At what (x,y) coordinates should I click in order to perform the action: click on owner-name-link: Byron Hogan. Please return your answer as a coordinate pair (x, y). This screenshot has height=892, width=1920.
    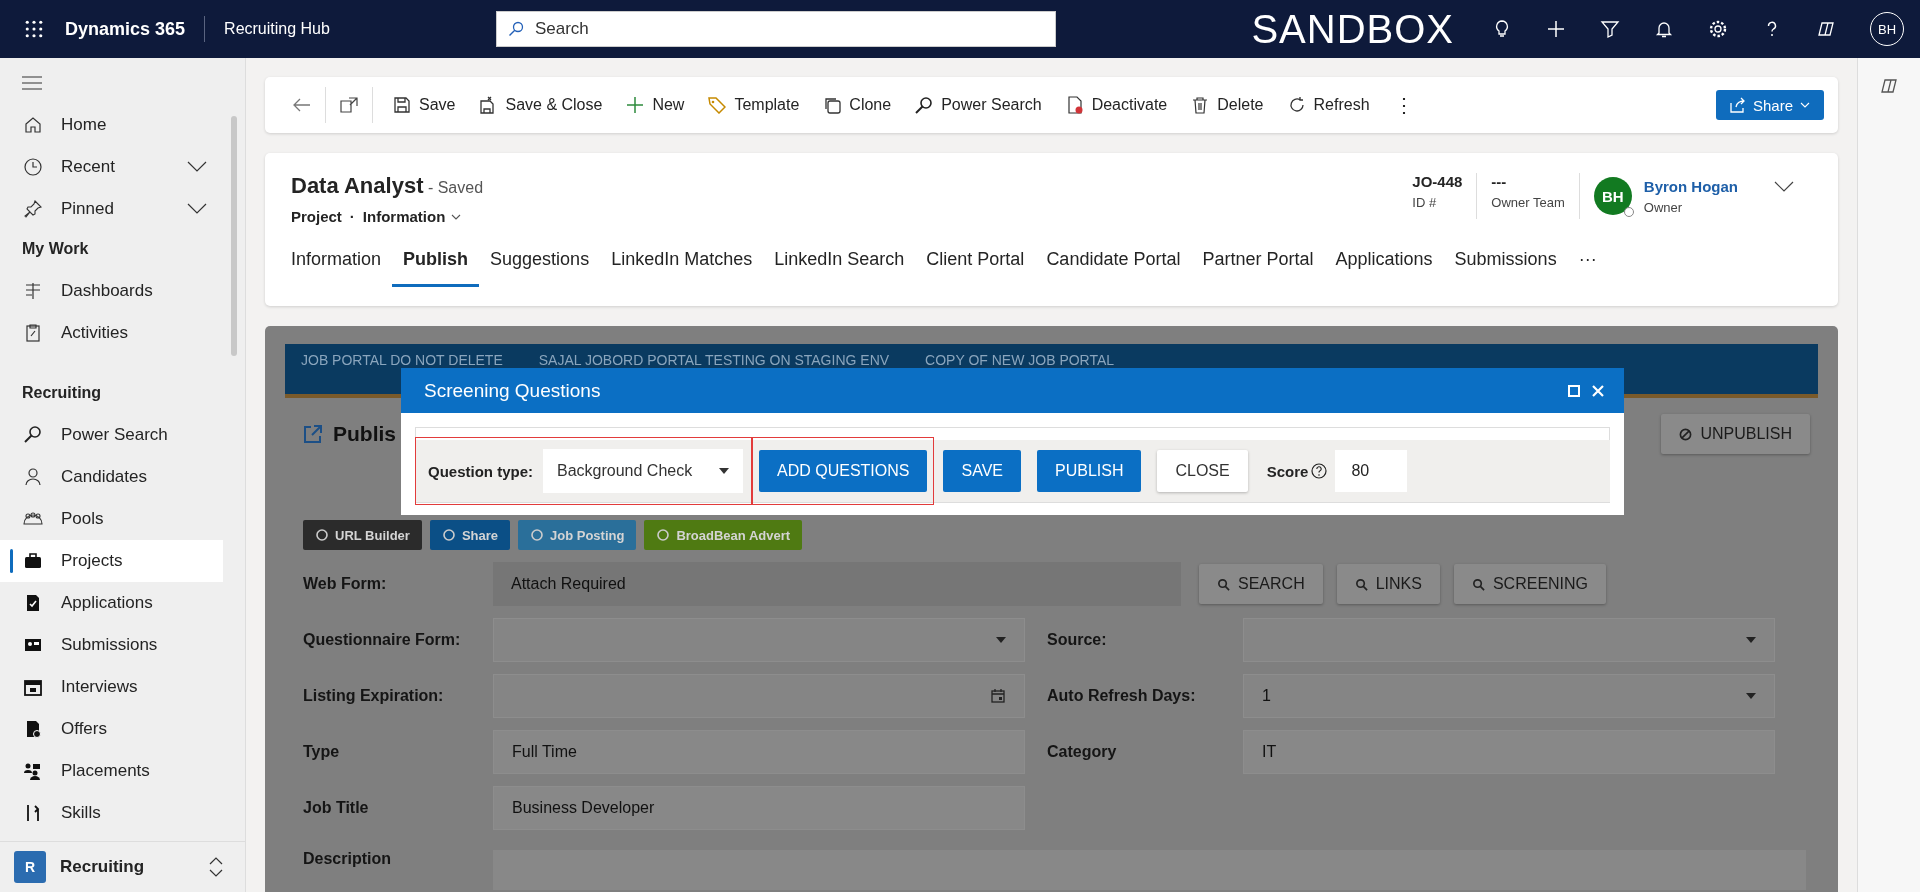
    Looking at the image, I should click on (1690, 186).